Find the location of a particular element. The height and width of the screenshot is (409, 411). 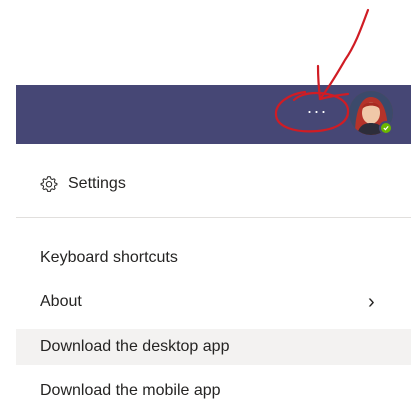

presence-status-icon is located at coordinates (386, 128).